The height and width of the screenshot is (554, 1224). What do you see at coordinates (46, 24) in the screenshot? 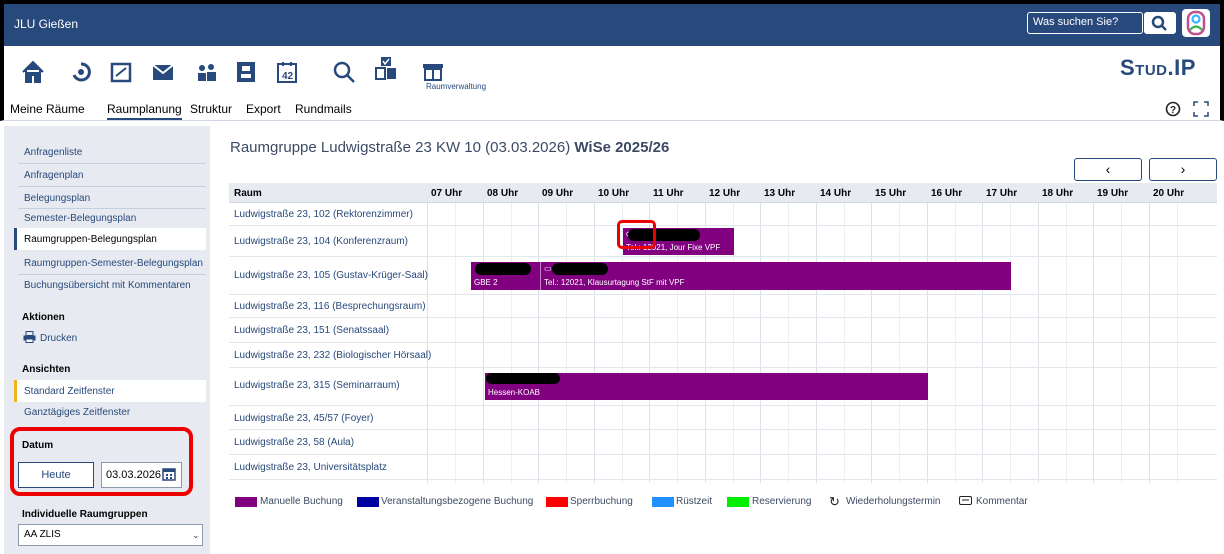
I see `brand-title: JLU Gießen` at bounding box center [46, 24].